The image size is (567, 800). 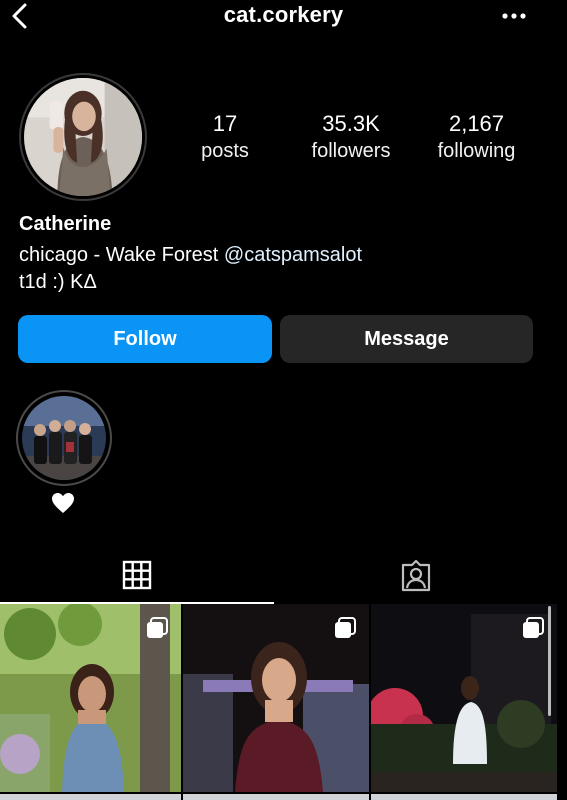 I want to click on grid-icon, so click(x=137, y=575).